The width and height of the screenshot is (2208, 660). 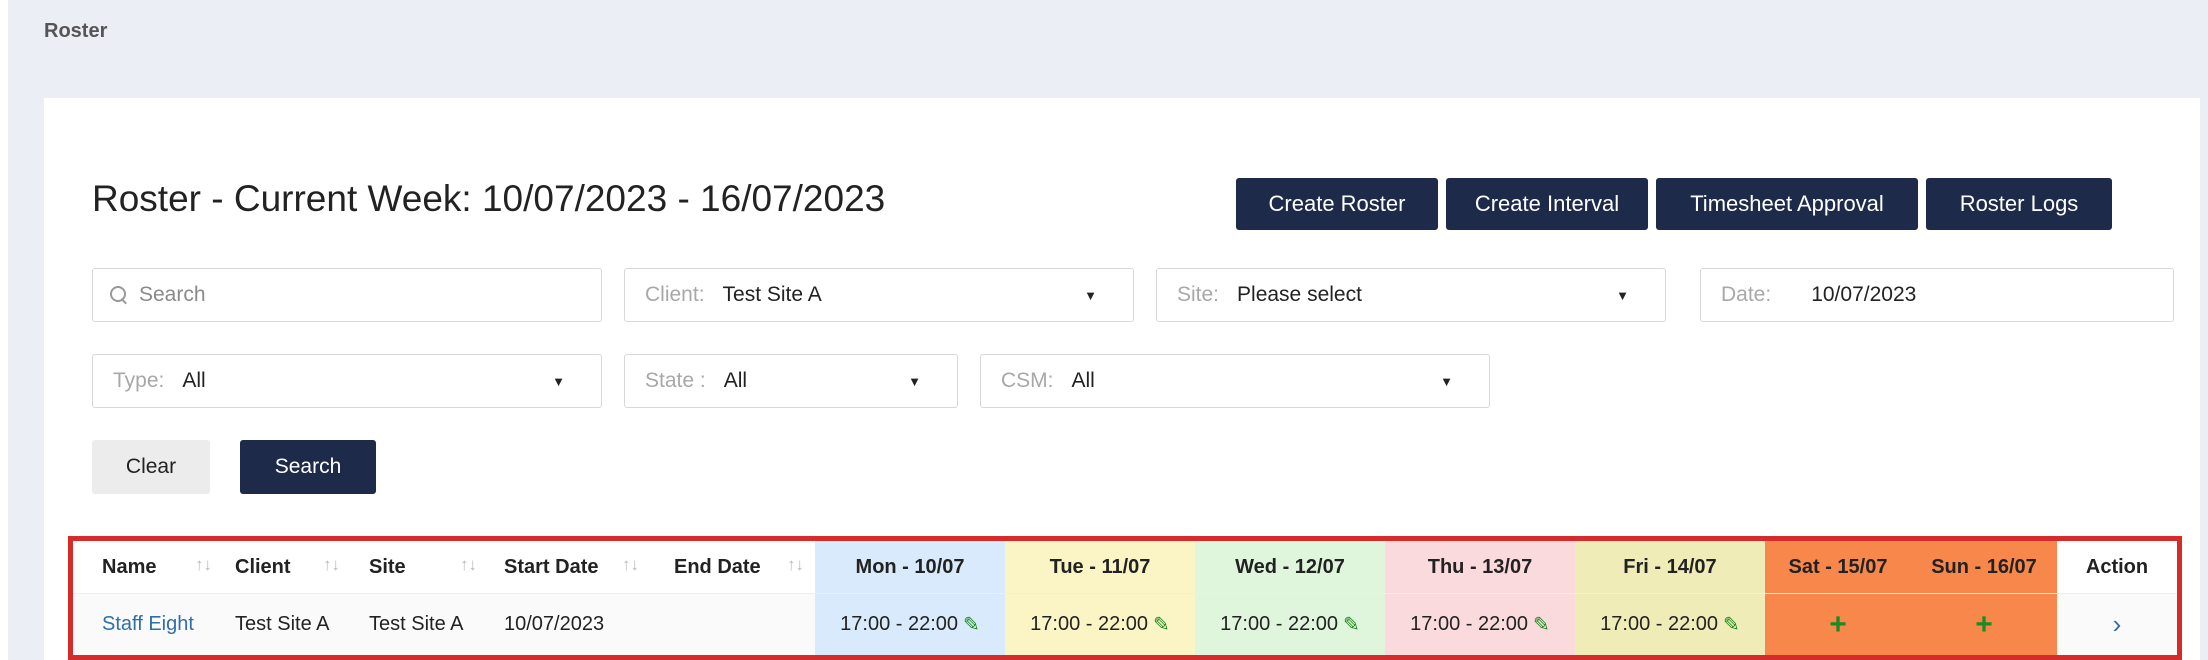 I want to click on shift-wed: 17:00 - 22:00 ✎, so click(x=1290, y=624).